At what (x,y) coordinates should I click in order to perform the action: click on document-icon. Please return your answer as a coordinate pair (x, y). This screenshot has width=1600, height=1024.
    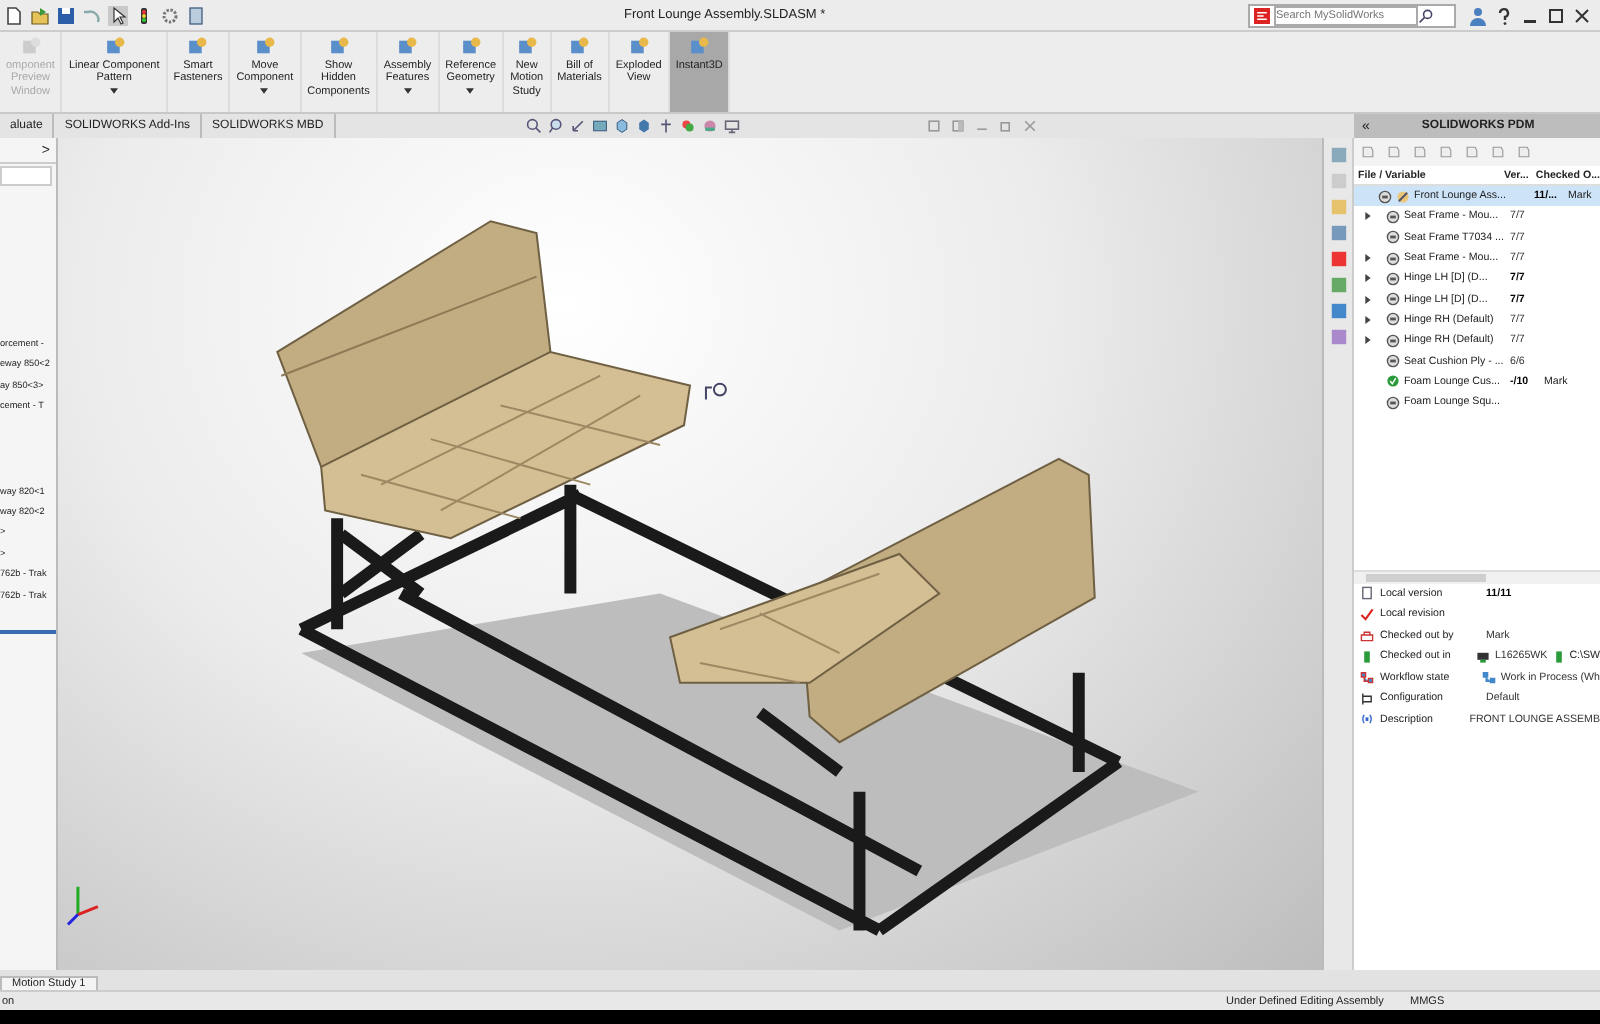
    Looking at the image, I should click on (1367, 593).